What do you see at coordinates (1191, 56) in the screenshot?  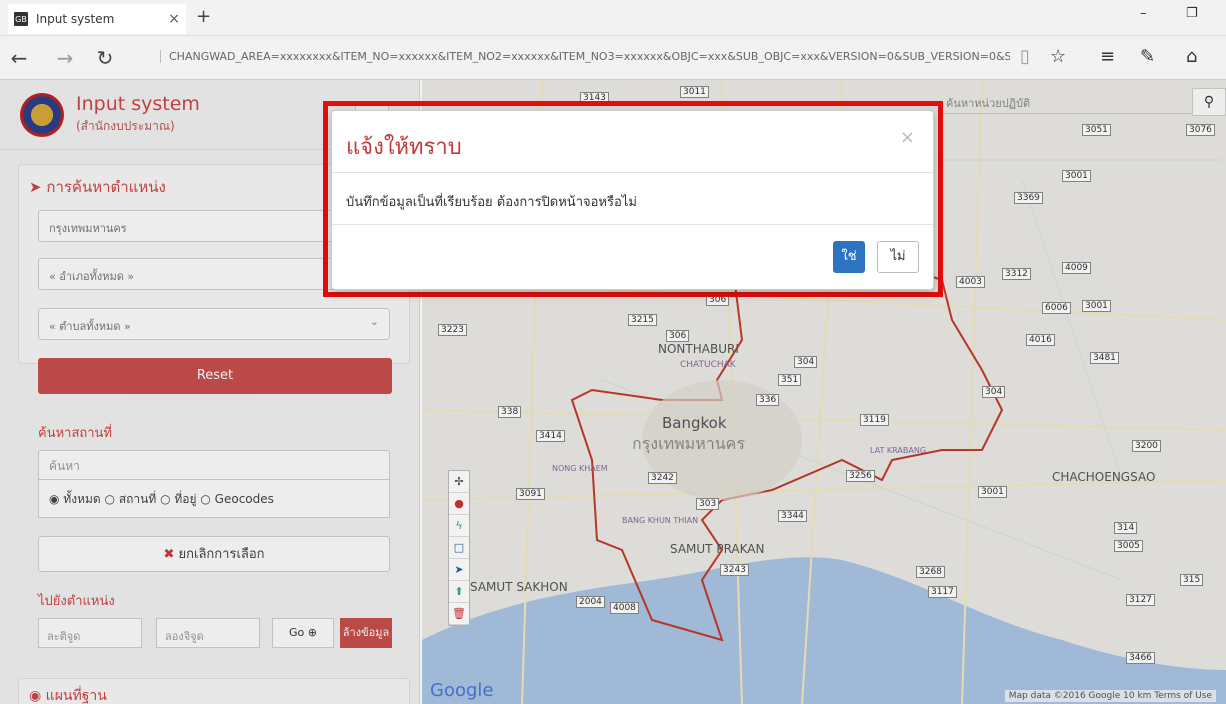 I see `share-icon: ⌂` at bounding box center [1191, 56].